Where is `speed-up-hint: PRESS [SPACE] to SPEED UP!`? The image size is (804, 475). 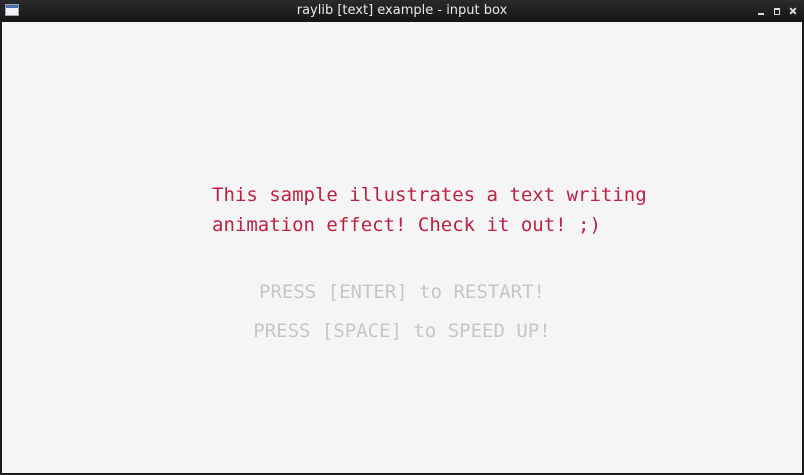 speed-up-hint: PRESS [SPACE] to SPEED UP! is located at coordinates (402, 331).